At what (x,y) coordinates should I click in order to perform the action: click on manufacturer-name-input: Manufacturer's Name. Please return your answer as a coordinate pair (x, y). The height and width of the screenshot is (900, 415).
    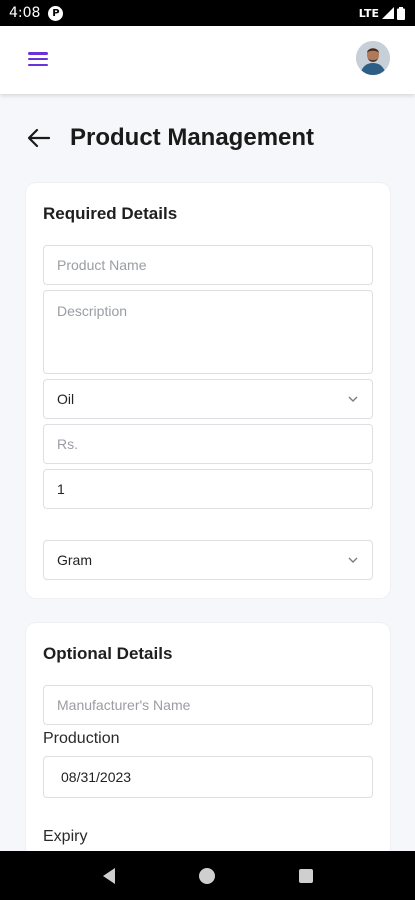
    Looking at the image, I should click on (208, 705).